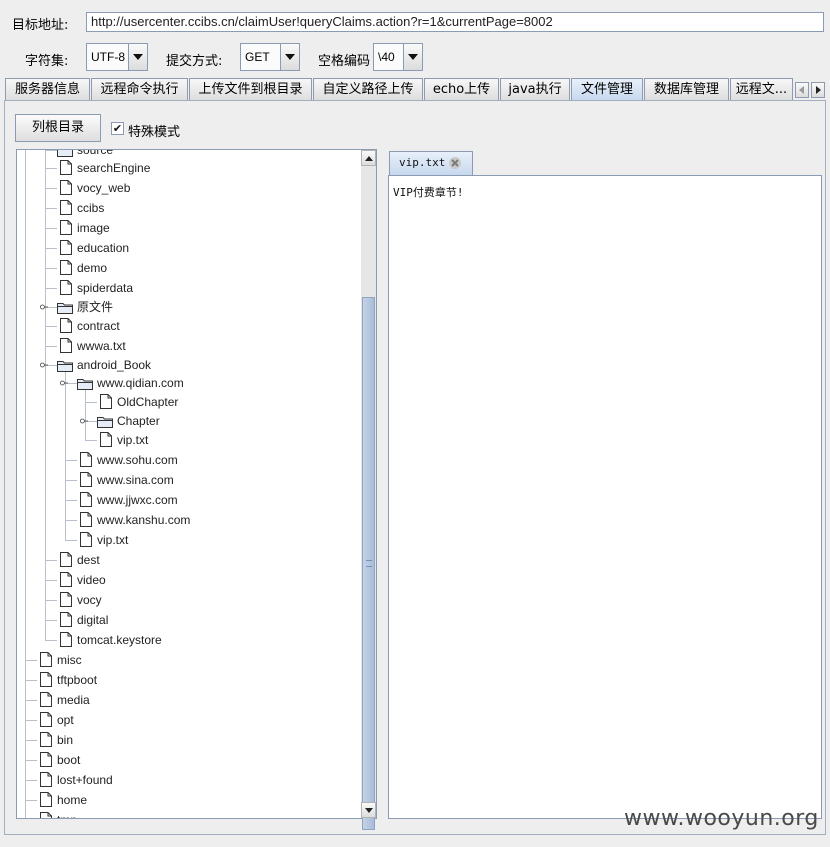  What do you see at coordinates (368, 563) in the screenshot?
I see `scrollbar-thumb` at bounding box center [368, 563].